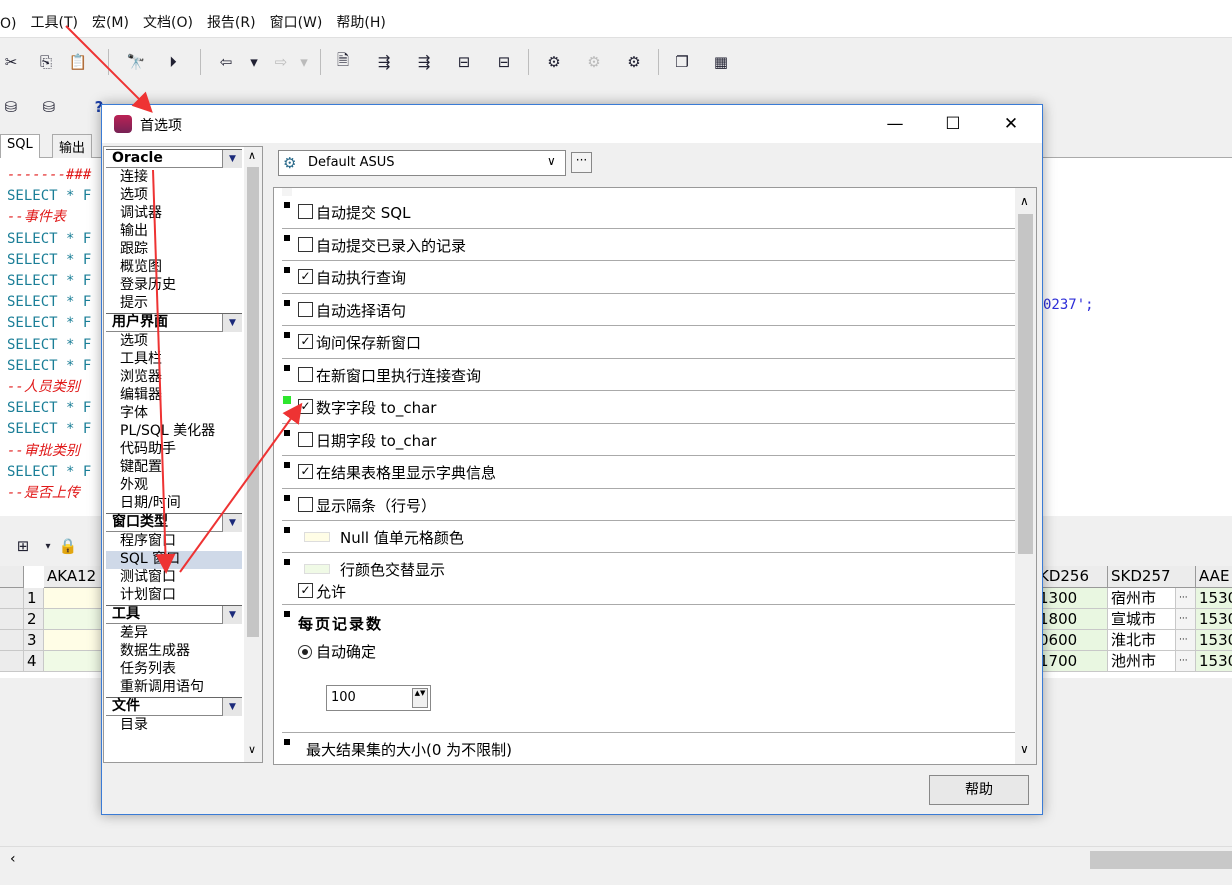 Image resolution: width=1232 pixels, height=885 pixels. I want to click on menu-item-6: 帮助(H), so click(360, 22).